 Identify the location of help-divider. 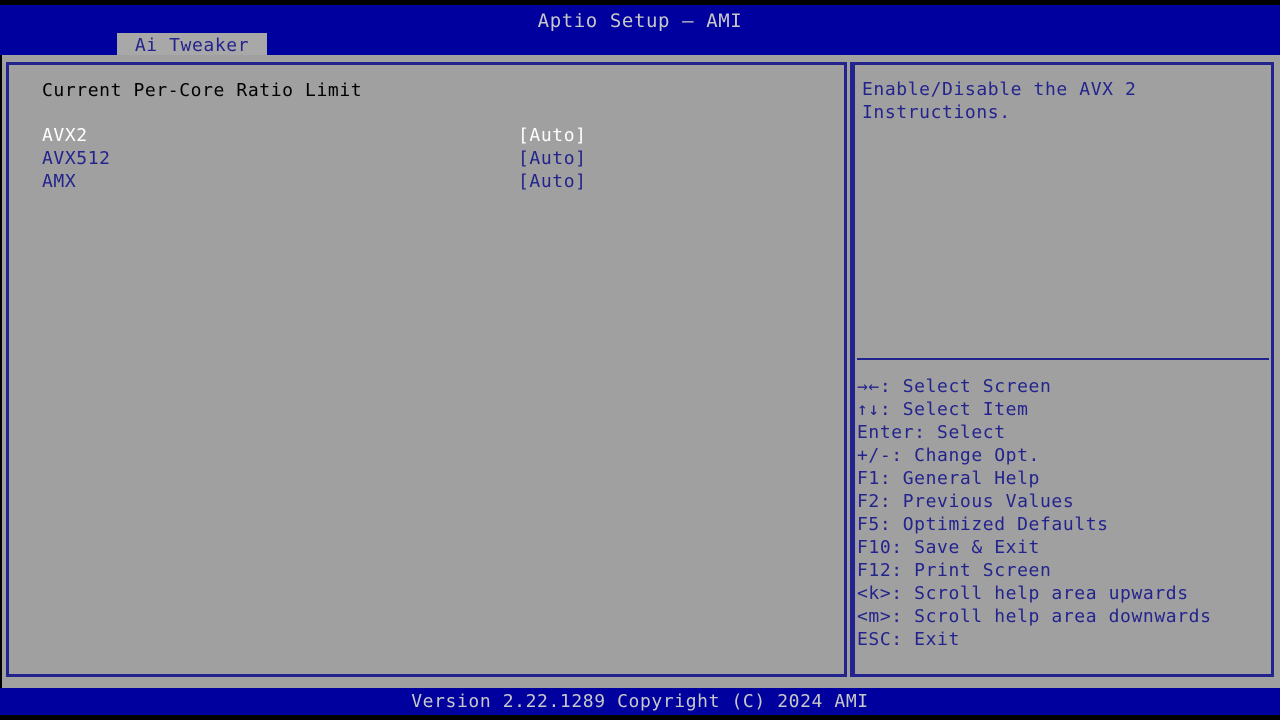
(1063, 359).